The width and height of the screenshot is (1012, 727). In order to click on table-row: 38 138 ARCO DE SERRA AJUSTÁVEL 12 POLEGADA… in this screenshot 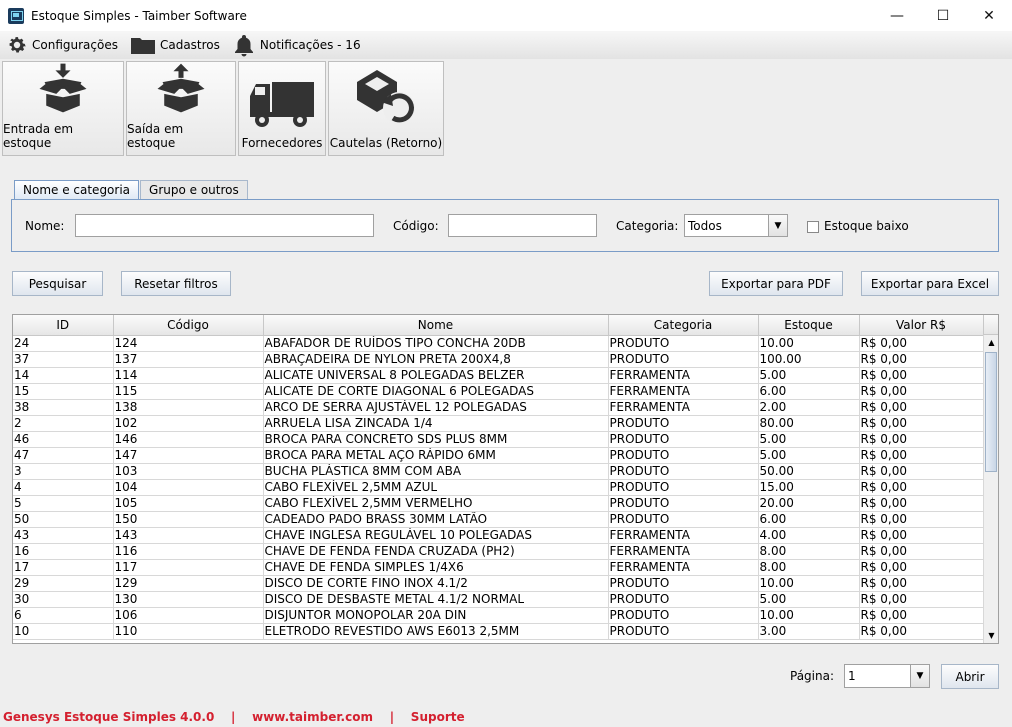, I will do `click(498, 407)`.